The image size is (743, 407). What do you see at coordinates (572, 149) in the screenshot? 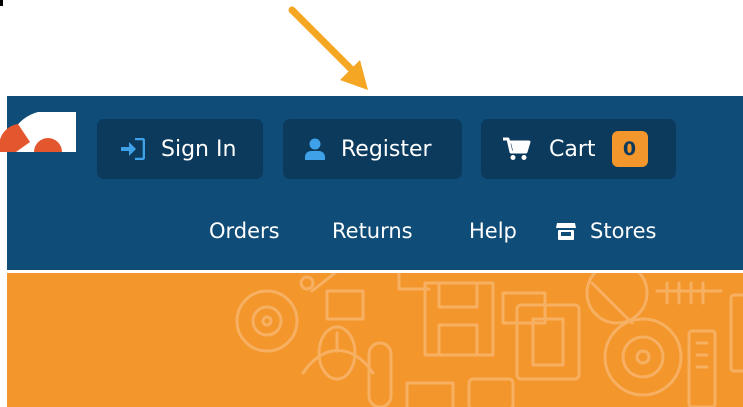
I see `cart-label: Cart` at bounding box center [572, 149].